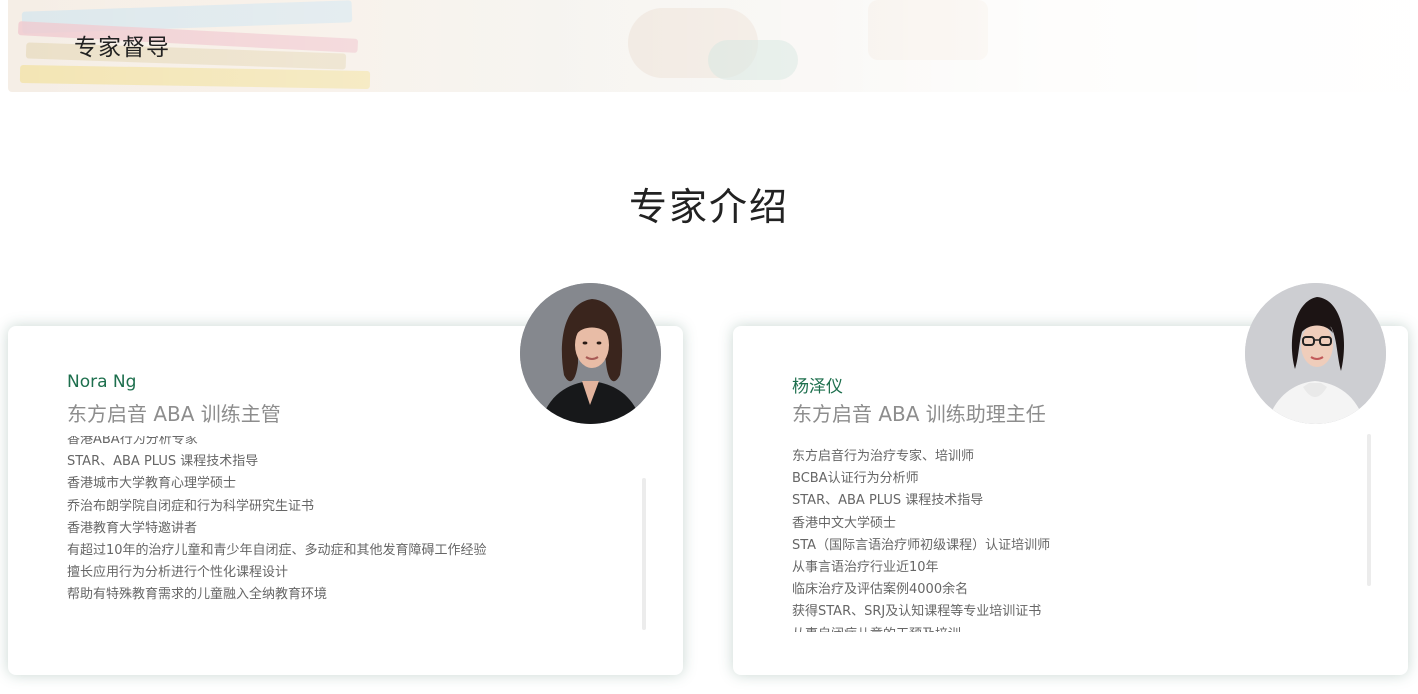 The image size is (1418, 694). What do you see at coordinates (132, 528) in the screenshot?
I see `list-item: 香港教育大学特邀讲者` at bounding box center [132, 528].